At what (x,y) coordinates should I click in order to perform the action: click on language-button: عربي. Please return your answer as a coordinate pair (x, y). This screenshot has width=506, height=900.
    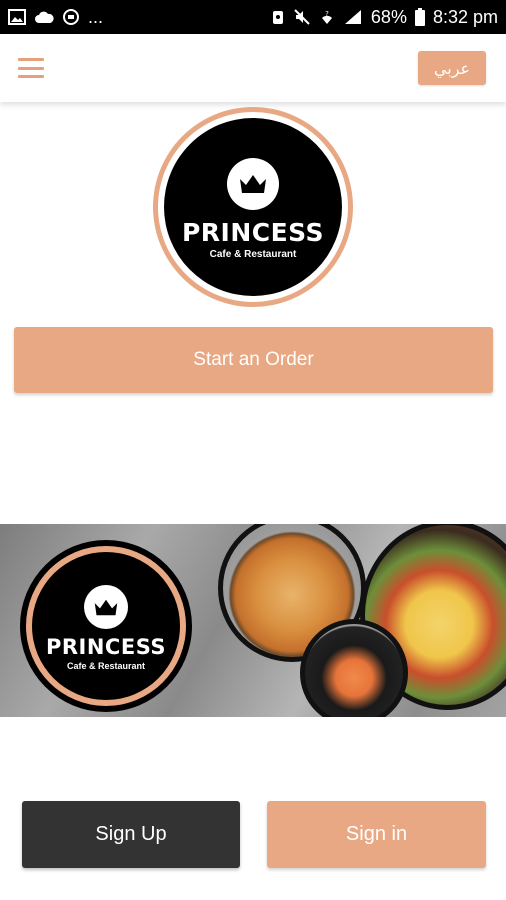
    Looking at the image, I should click on (452, 68).